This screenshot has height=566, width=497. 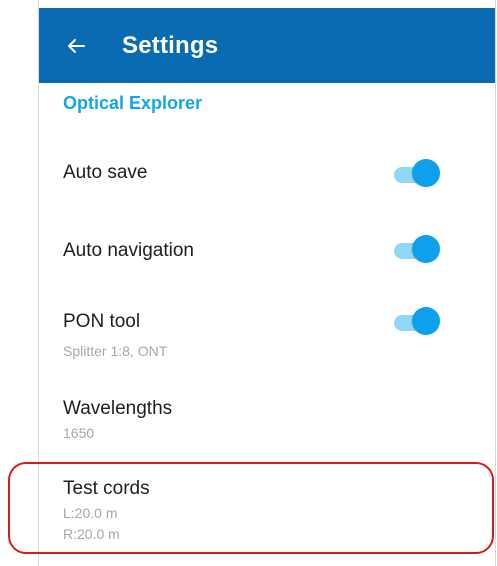 I want to click on top-margin, so click(x=267, y=4).